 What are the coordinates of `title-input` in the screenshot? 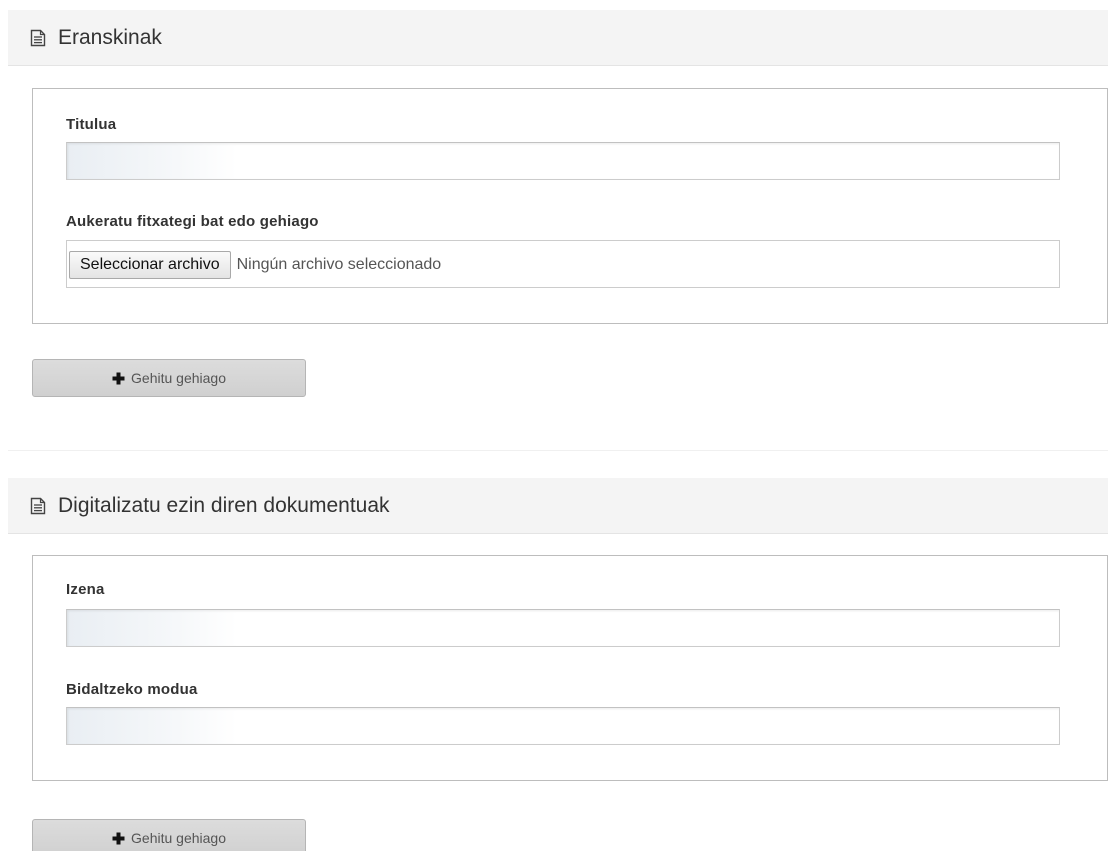 It's located at (563, 161).